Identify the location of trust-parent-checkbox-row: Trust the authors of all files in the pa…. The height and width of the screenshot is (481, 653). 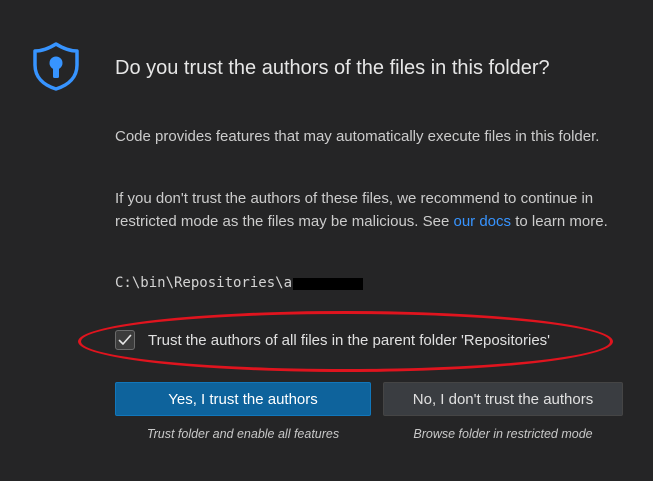
(332, 340).